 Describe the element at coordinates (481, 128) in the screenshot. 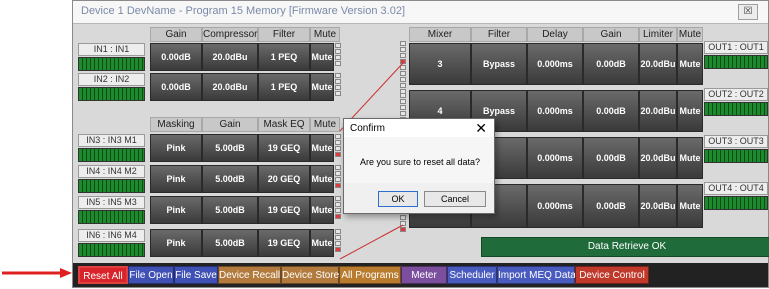

I see `dialog-close-icon: ✕` at that location.